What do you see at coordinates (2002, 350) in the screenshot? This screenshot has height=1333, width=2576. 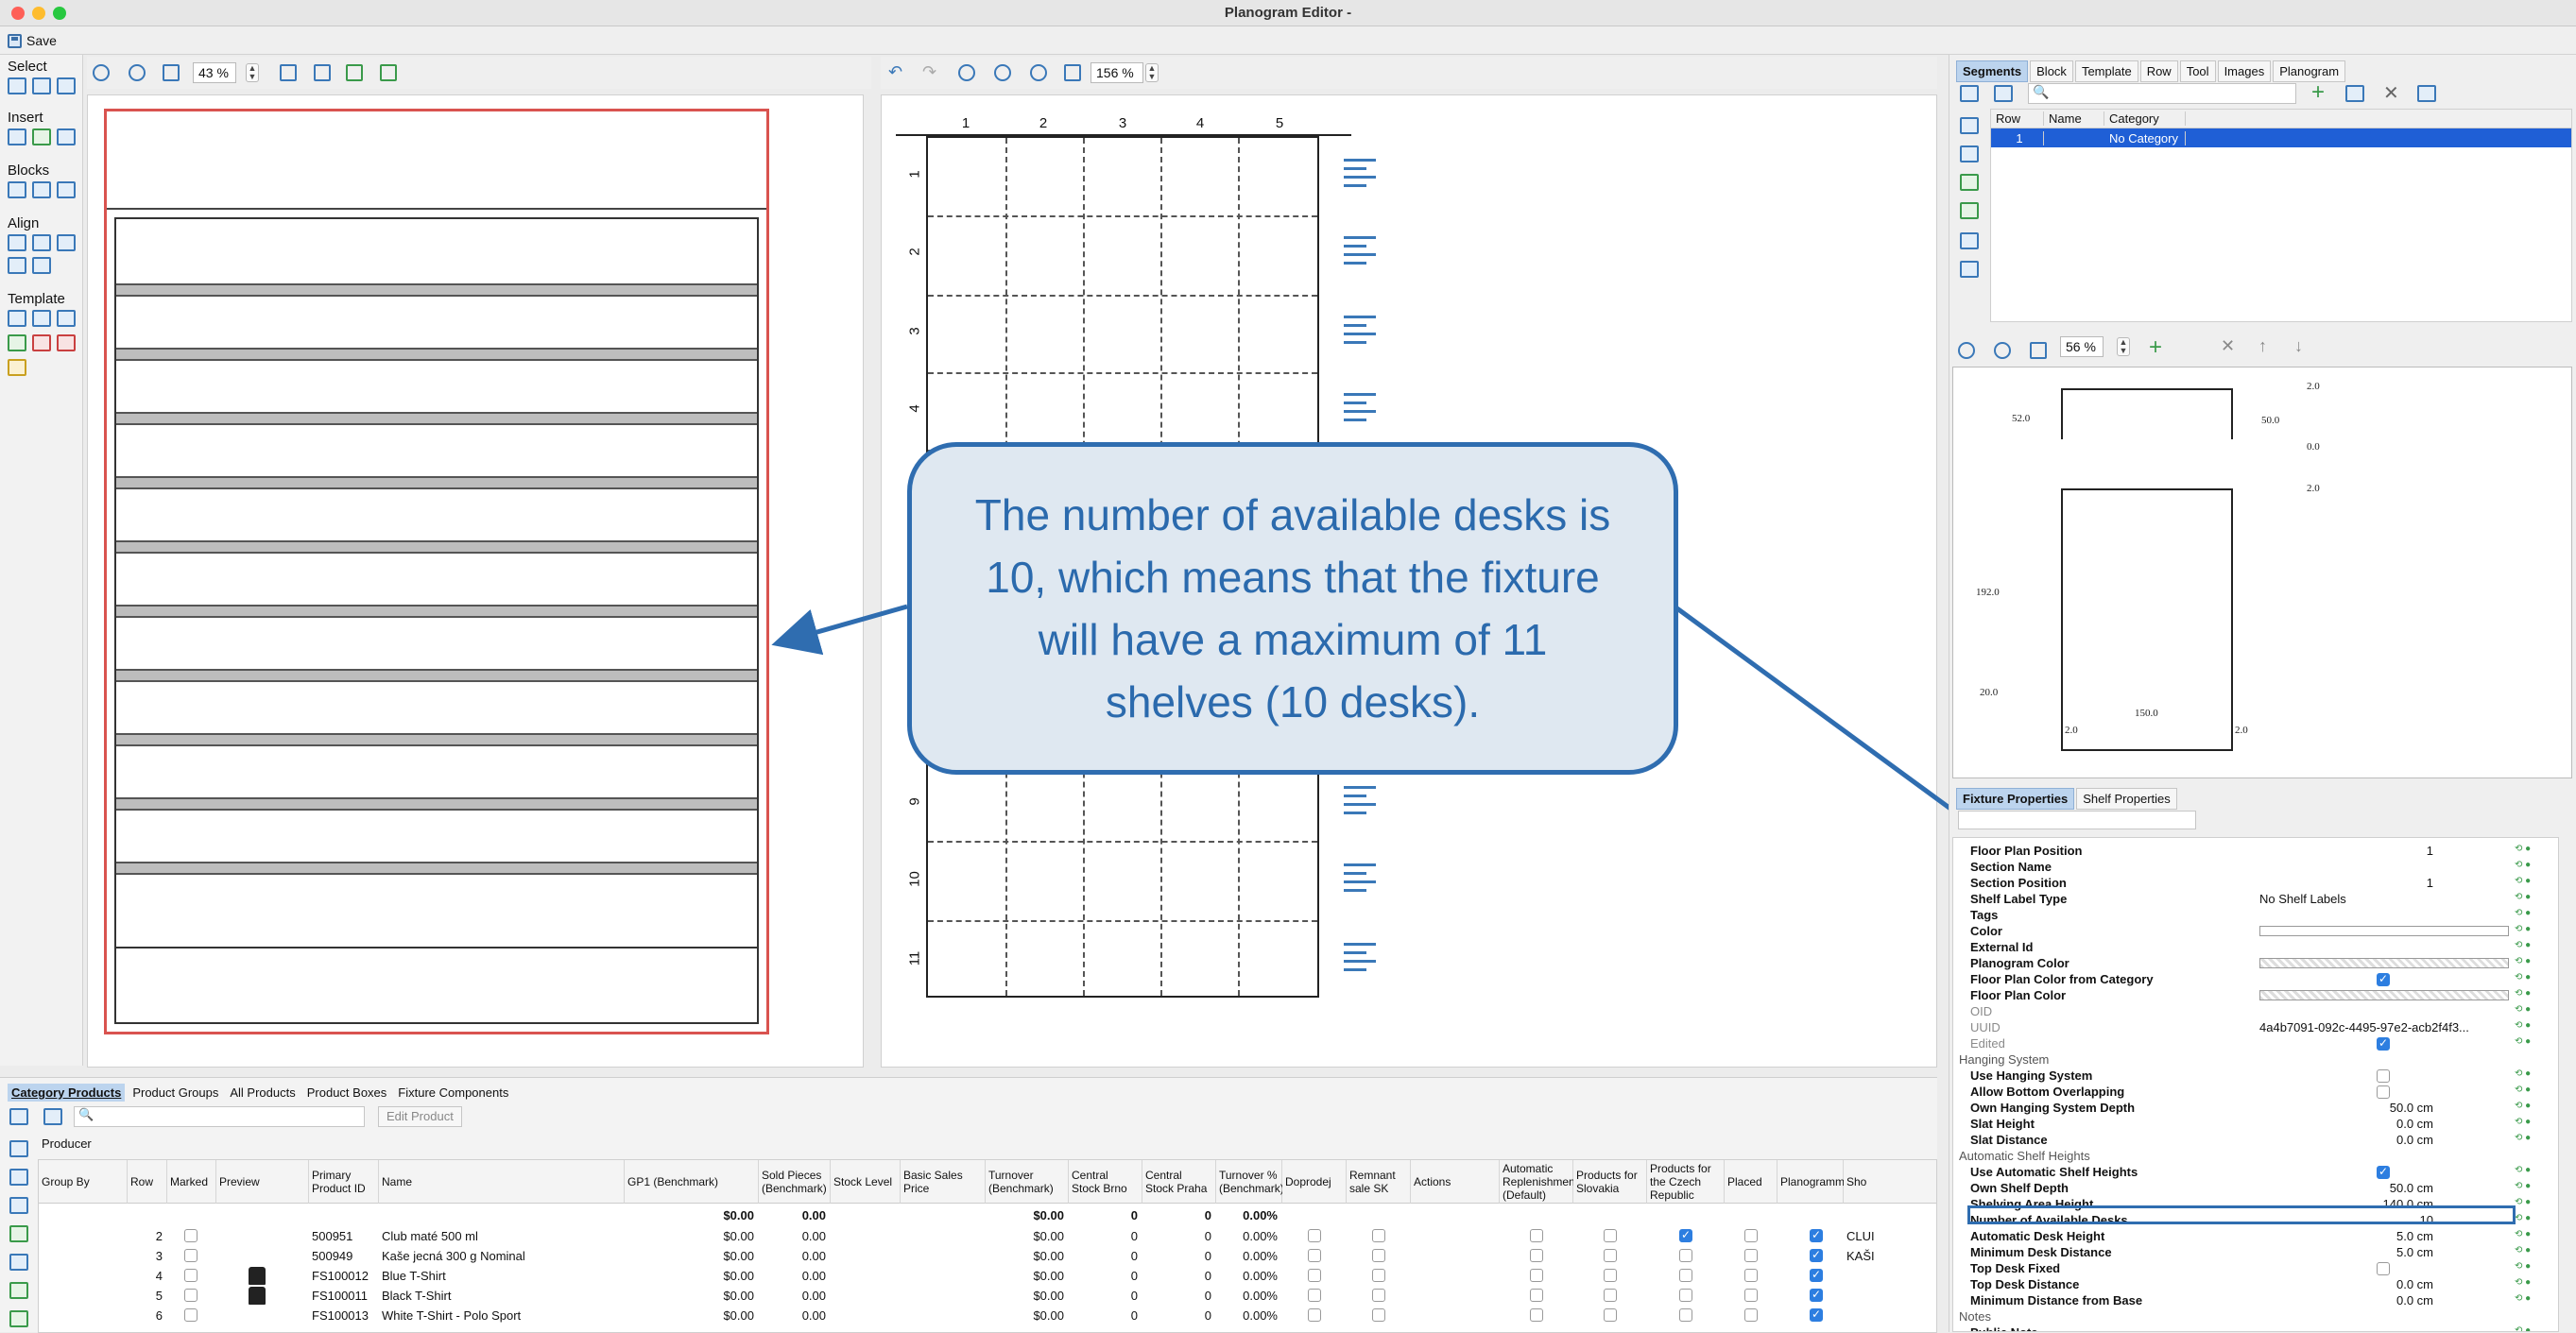 I see `zoom-out-icon` at bounding box center [2002, 350].